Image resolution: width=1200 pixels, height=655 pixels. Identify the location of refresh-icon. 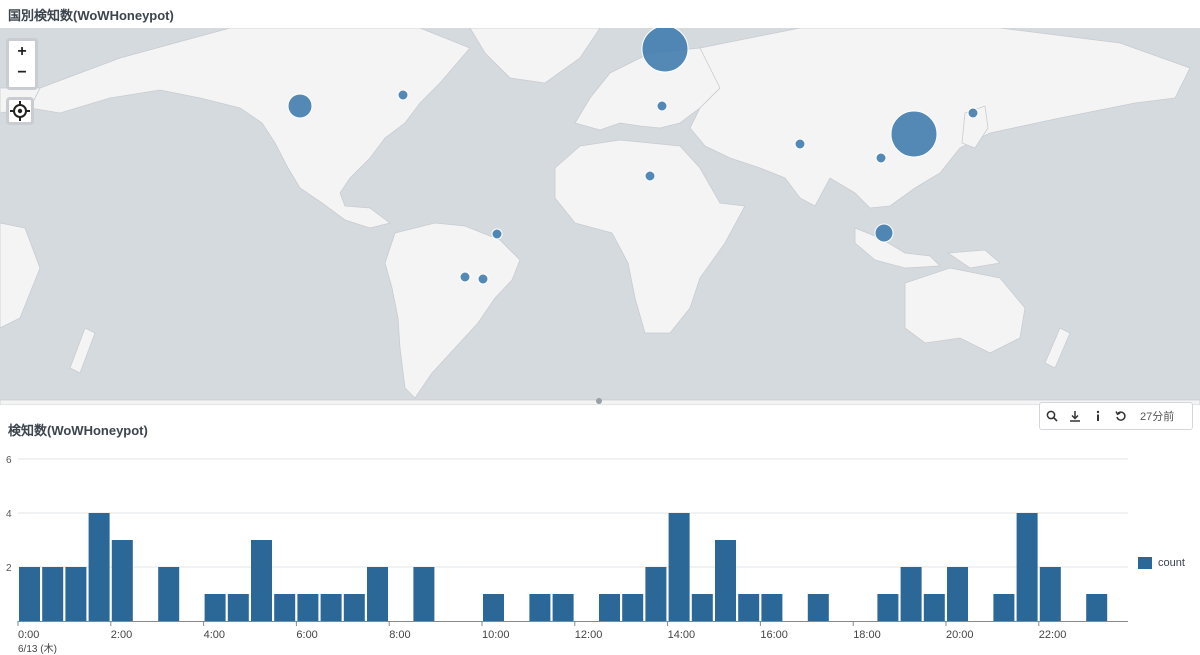
(1120, 416).